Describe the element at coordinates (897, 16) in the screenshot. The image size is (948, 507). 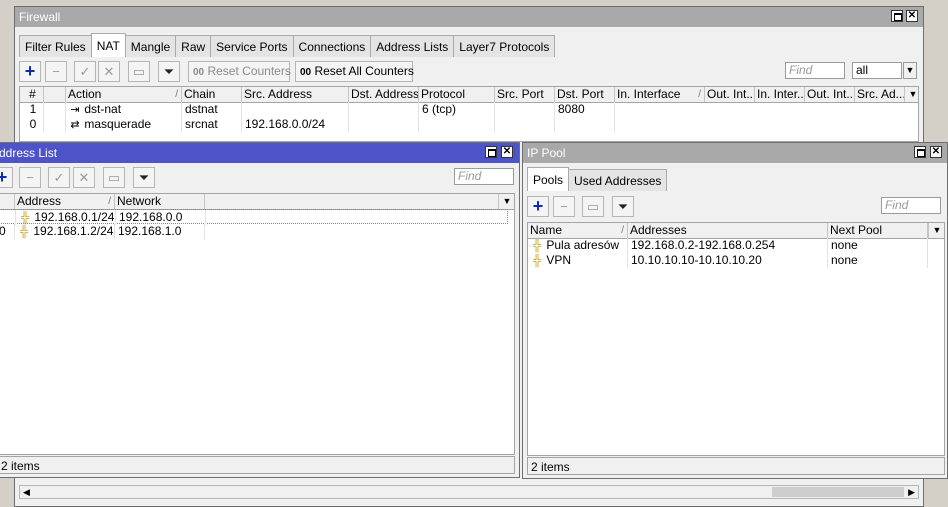
I see `firewall-maximize-button` at that location.